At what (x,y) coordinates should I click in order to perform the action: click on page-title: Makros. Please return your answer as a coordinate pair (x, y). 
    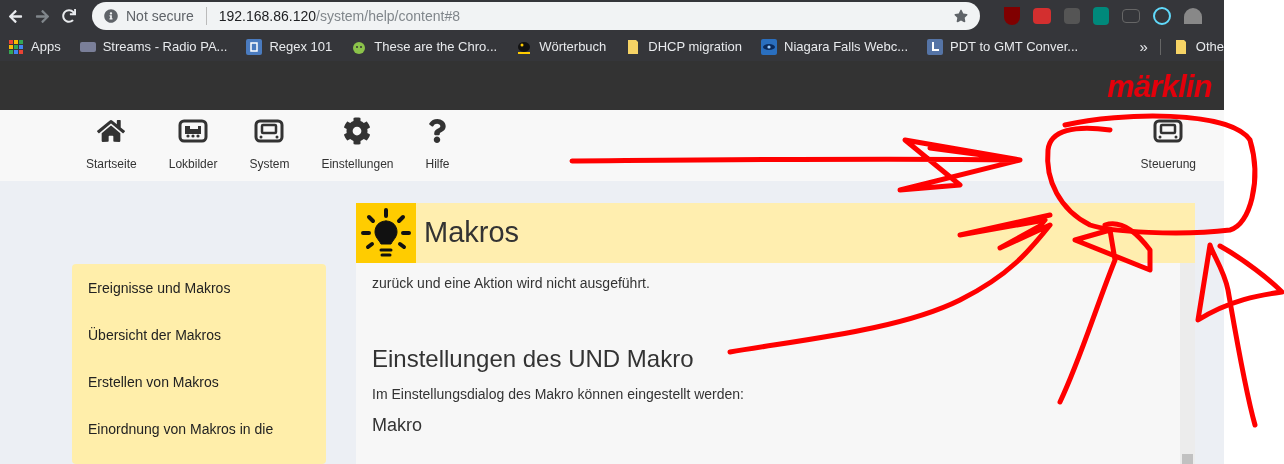
    Looking at the image, I should click on (472, 233).